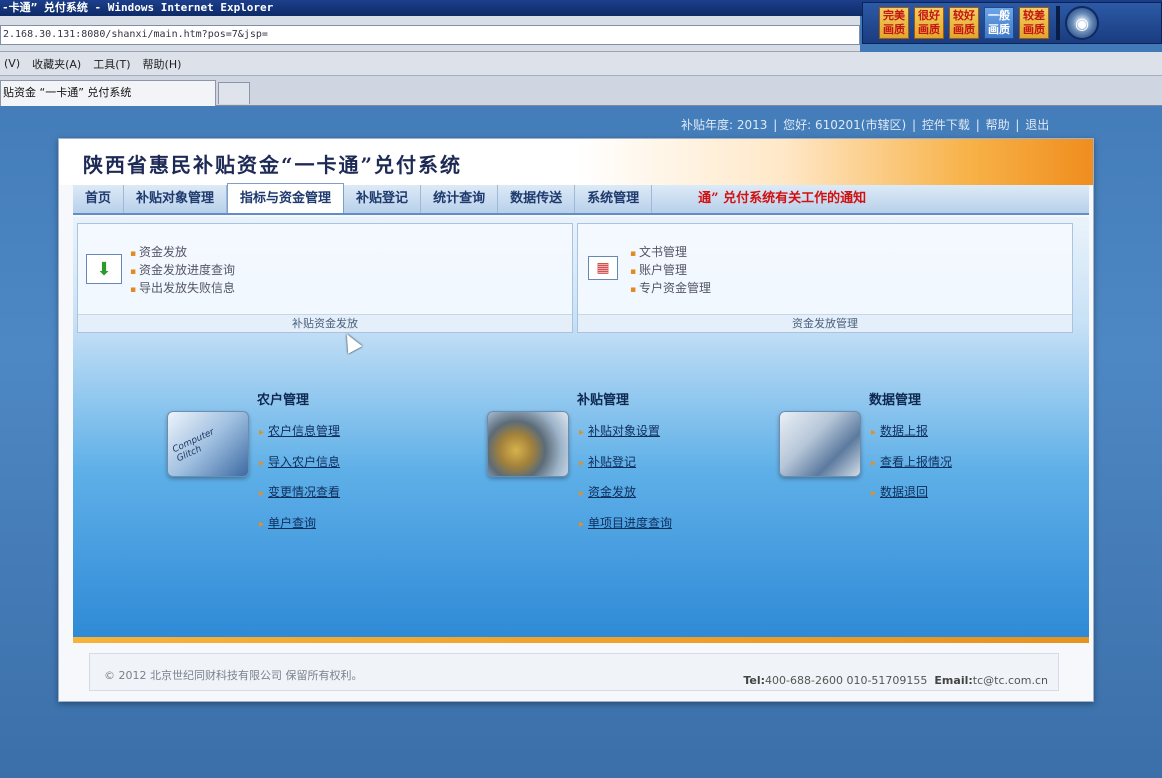 This screenshot has width=1162, height=778. I want to click on link-data-return: 数据退回, so click(911, 493).